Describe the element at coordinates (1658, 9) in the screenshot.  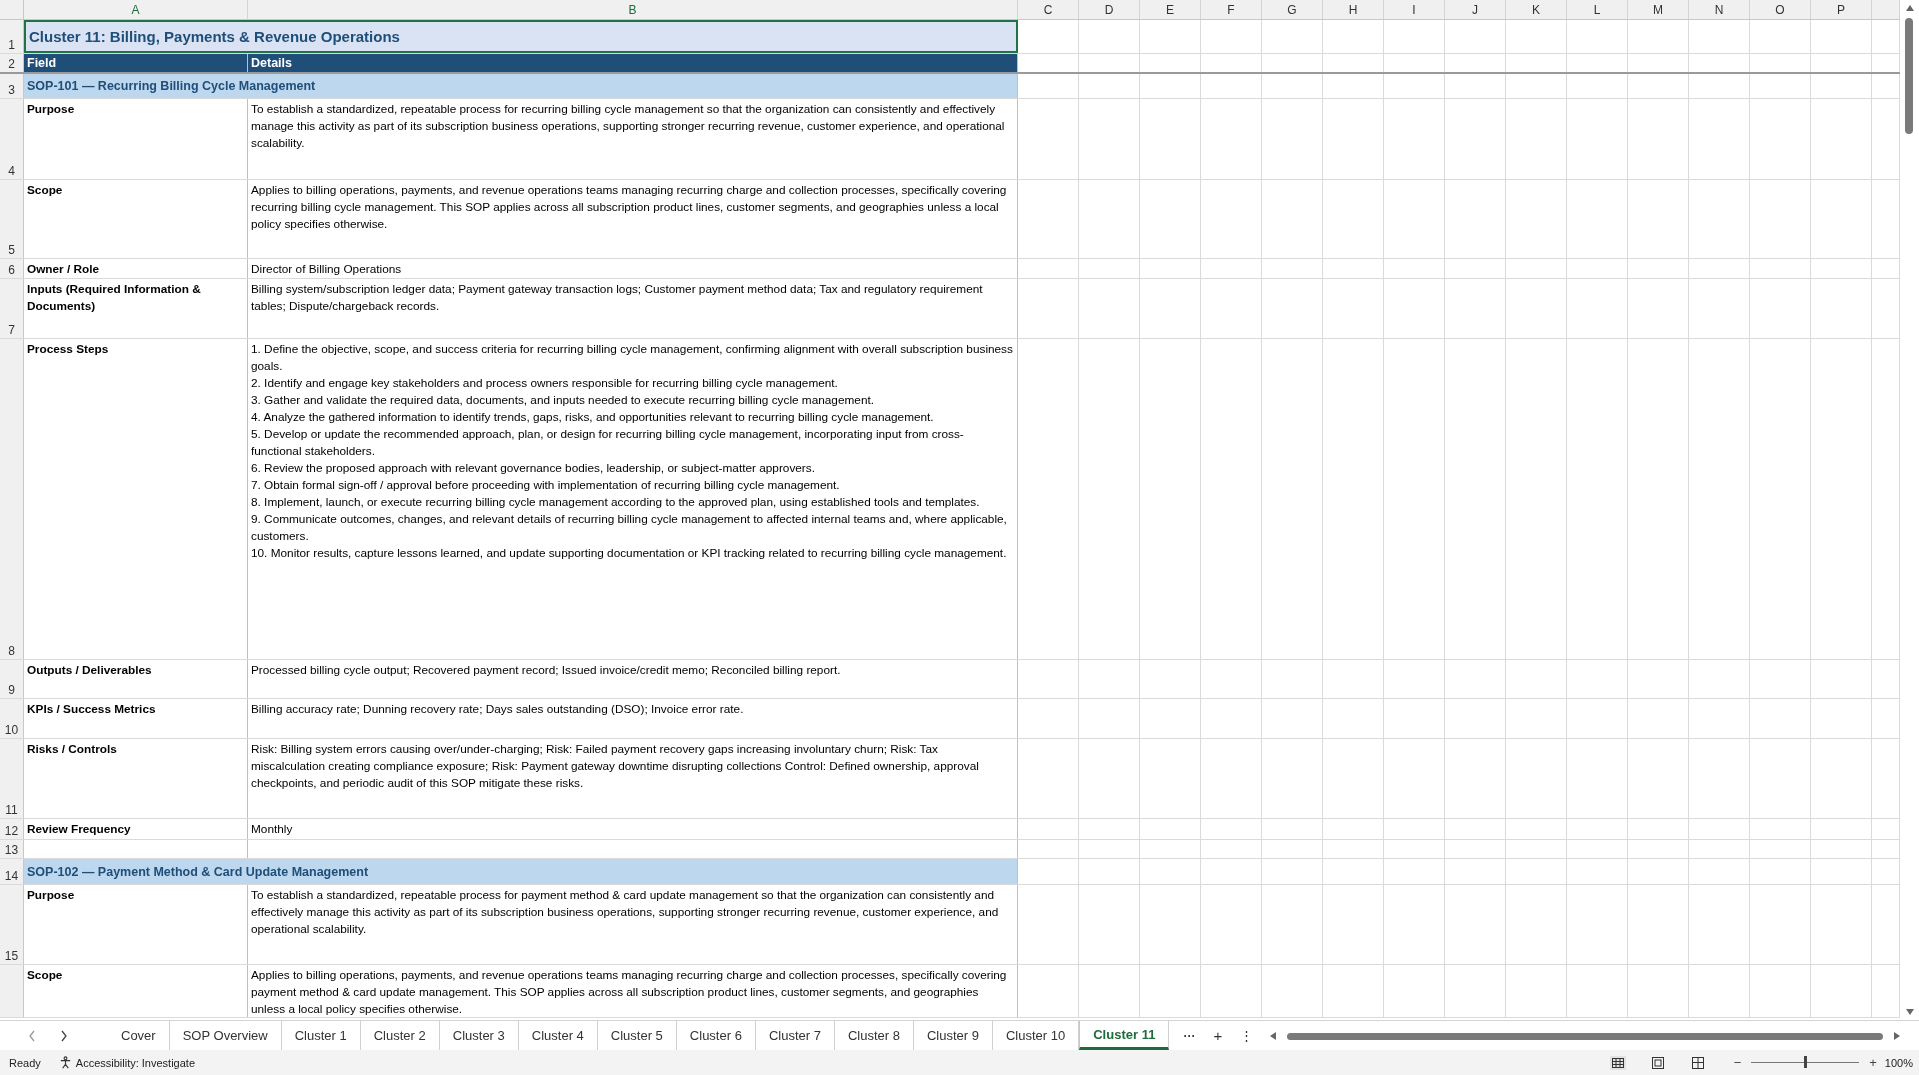
I see `column-header: M` at that location.